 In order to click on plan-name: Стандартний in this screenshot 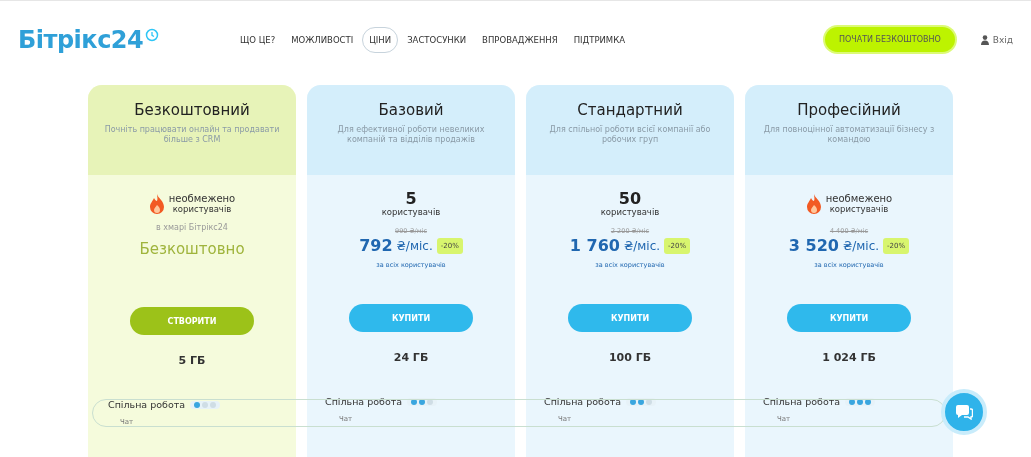, I will do `click(630, 110)`.